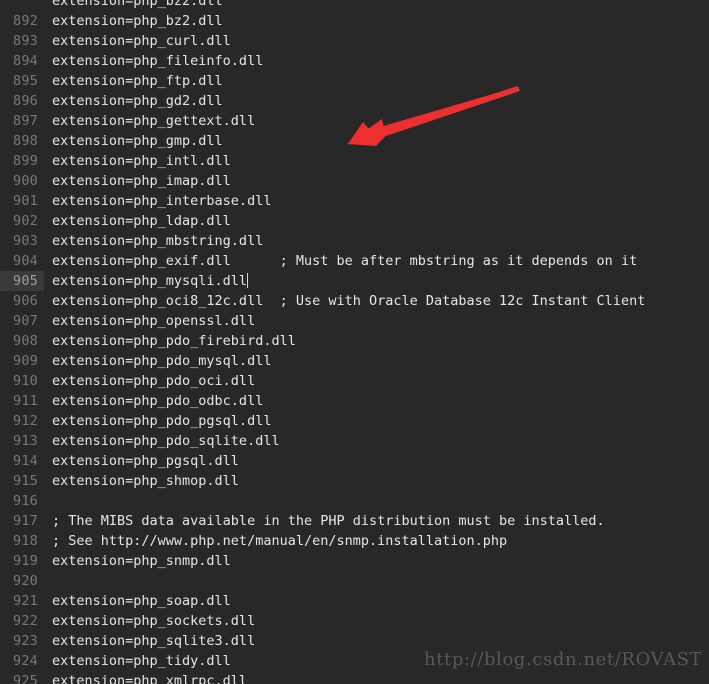  Describe the element at coordinates (162, 201) in the screenshot. I see `line-content: extension=php_interbase.dll` at that location.